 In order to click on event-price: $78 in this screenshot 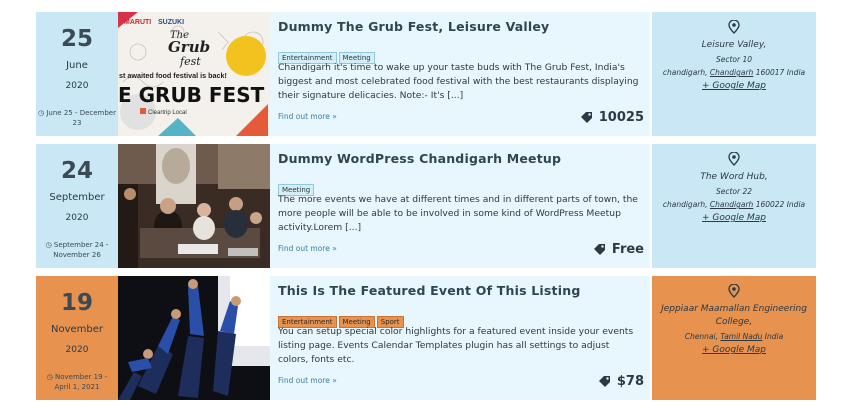, I will do `click(621, 381)`.